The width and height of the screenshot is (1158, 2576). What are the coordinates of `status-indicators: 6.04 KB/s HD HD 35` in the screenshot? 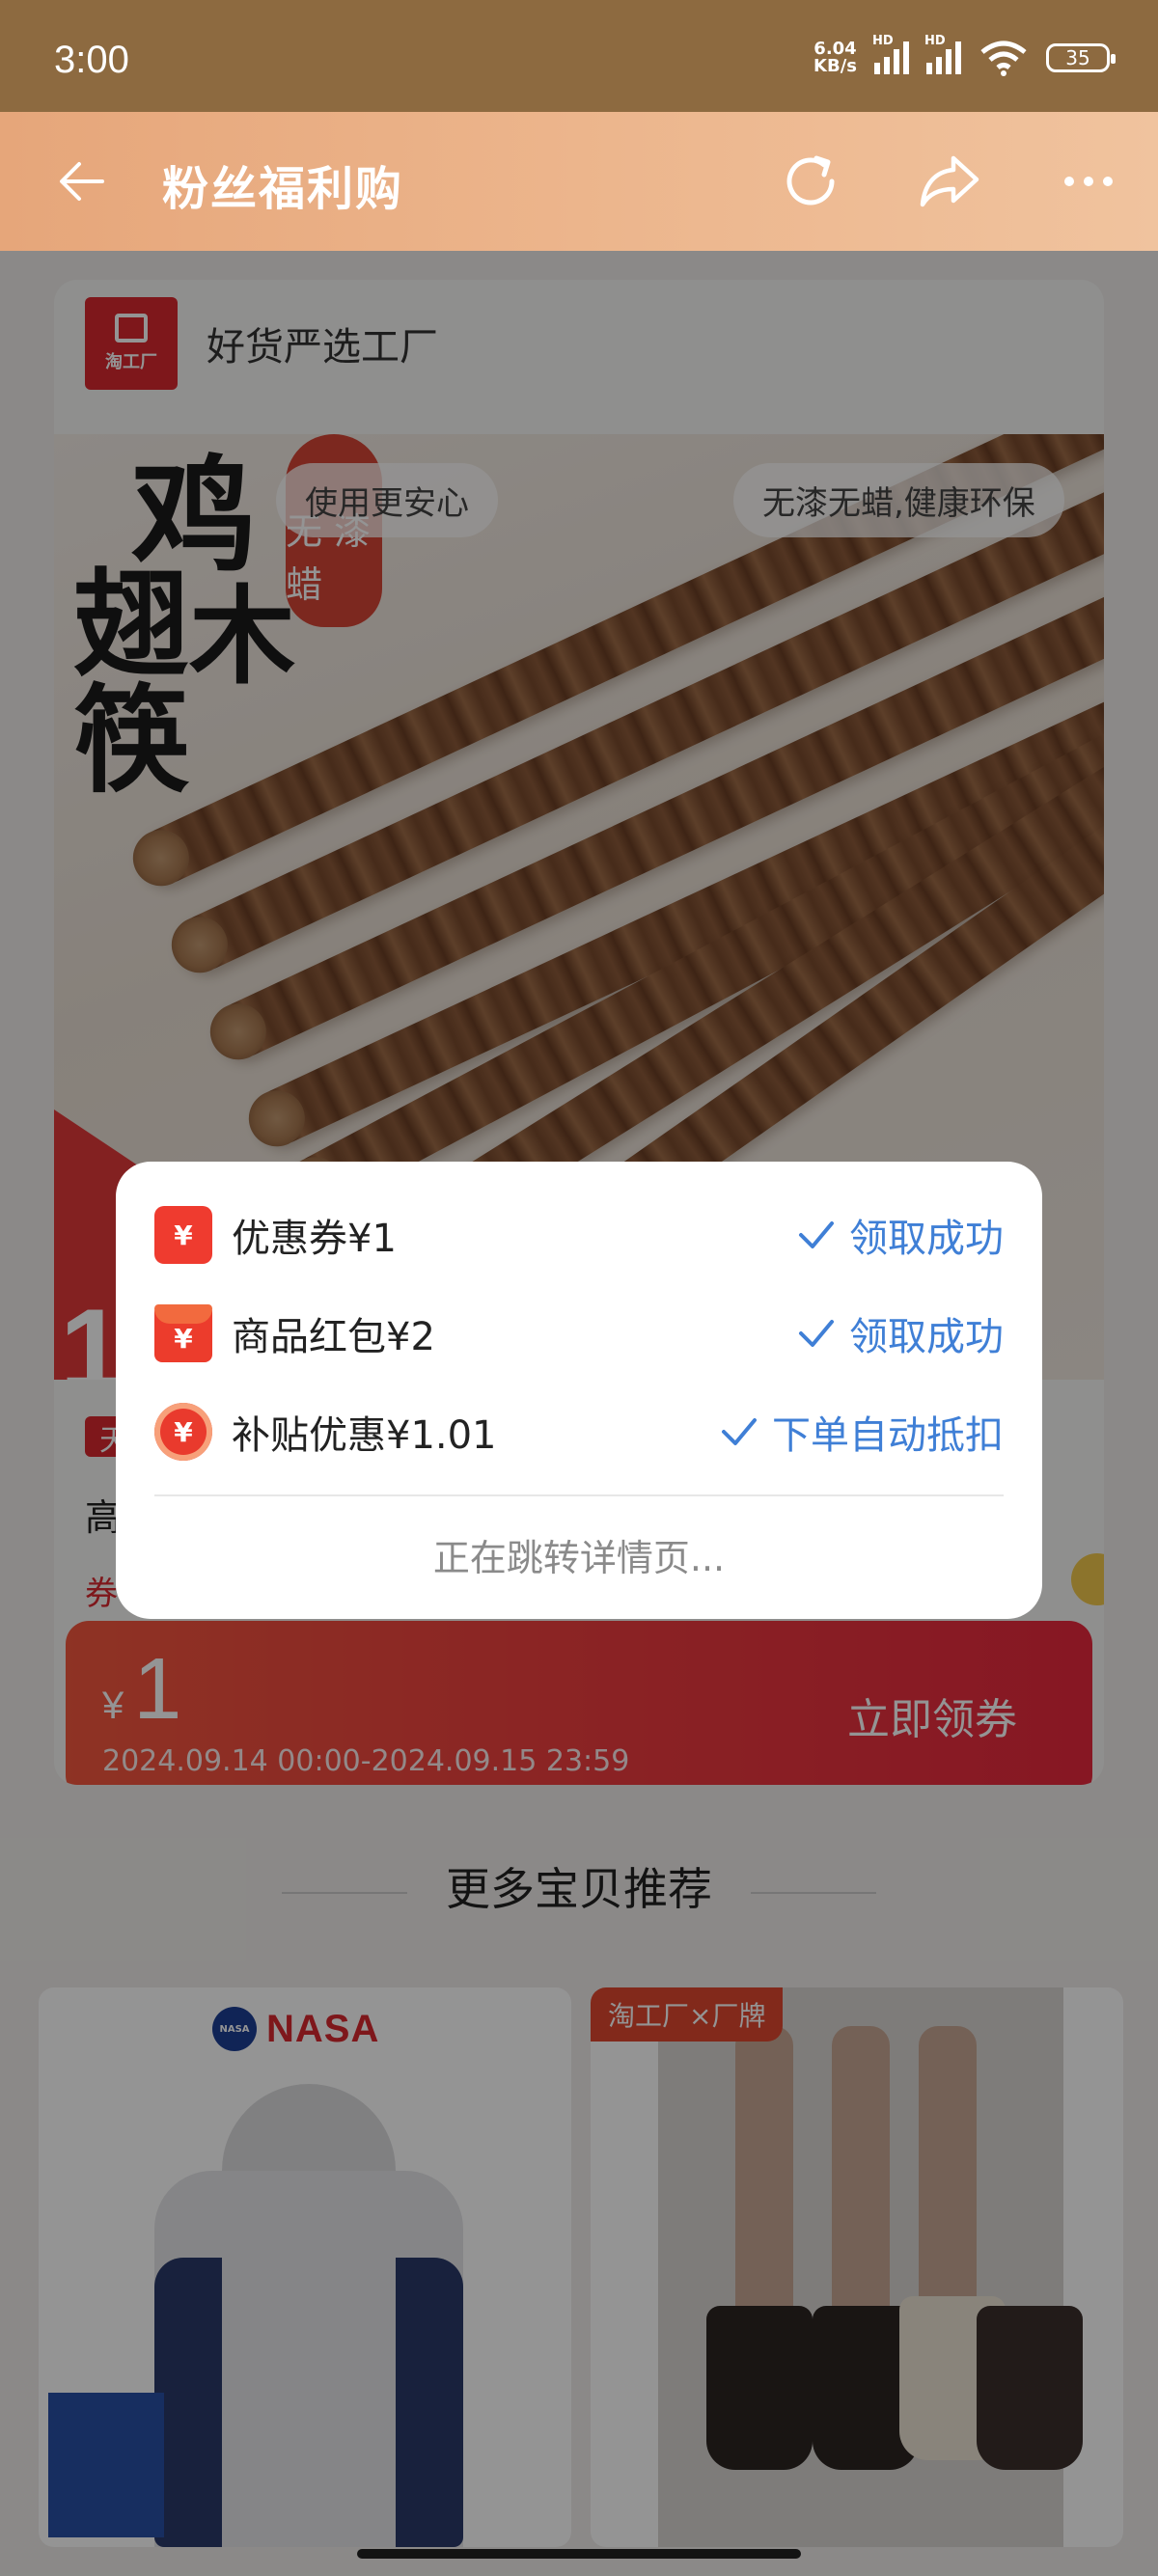 It's located at (964, 56).